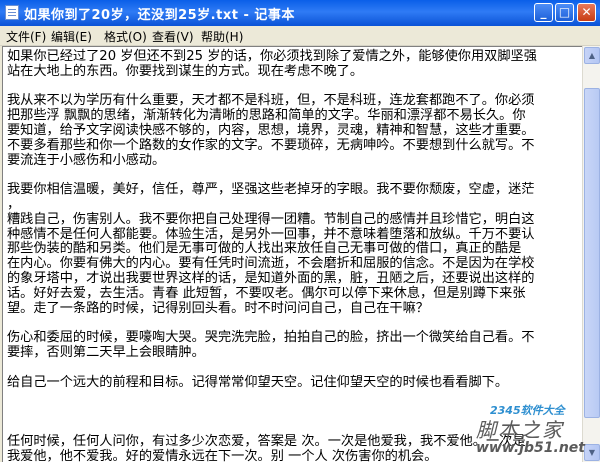 The height and width of the screenshot is (462, 600). Describe the element at coordinates (271, 145) in the screenshot. I see `text-line: 不要多看那些和你一个路数的女作家的文字。不要琐碎，无病呻吟。不要想到什么就写。不` at that location.